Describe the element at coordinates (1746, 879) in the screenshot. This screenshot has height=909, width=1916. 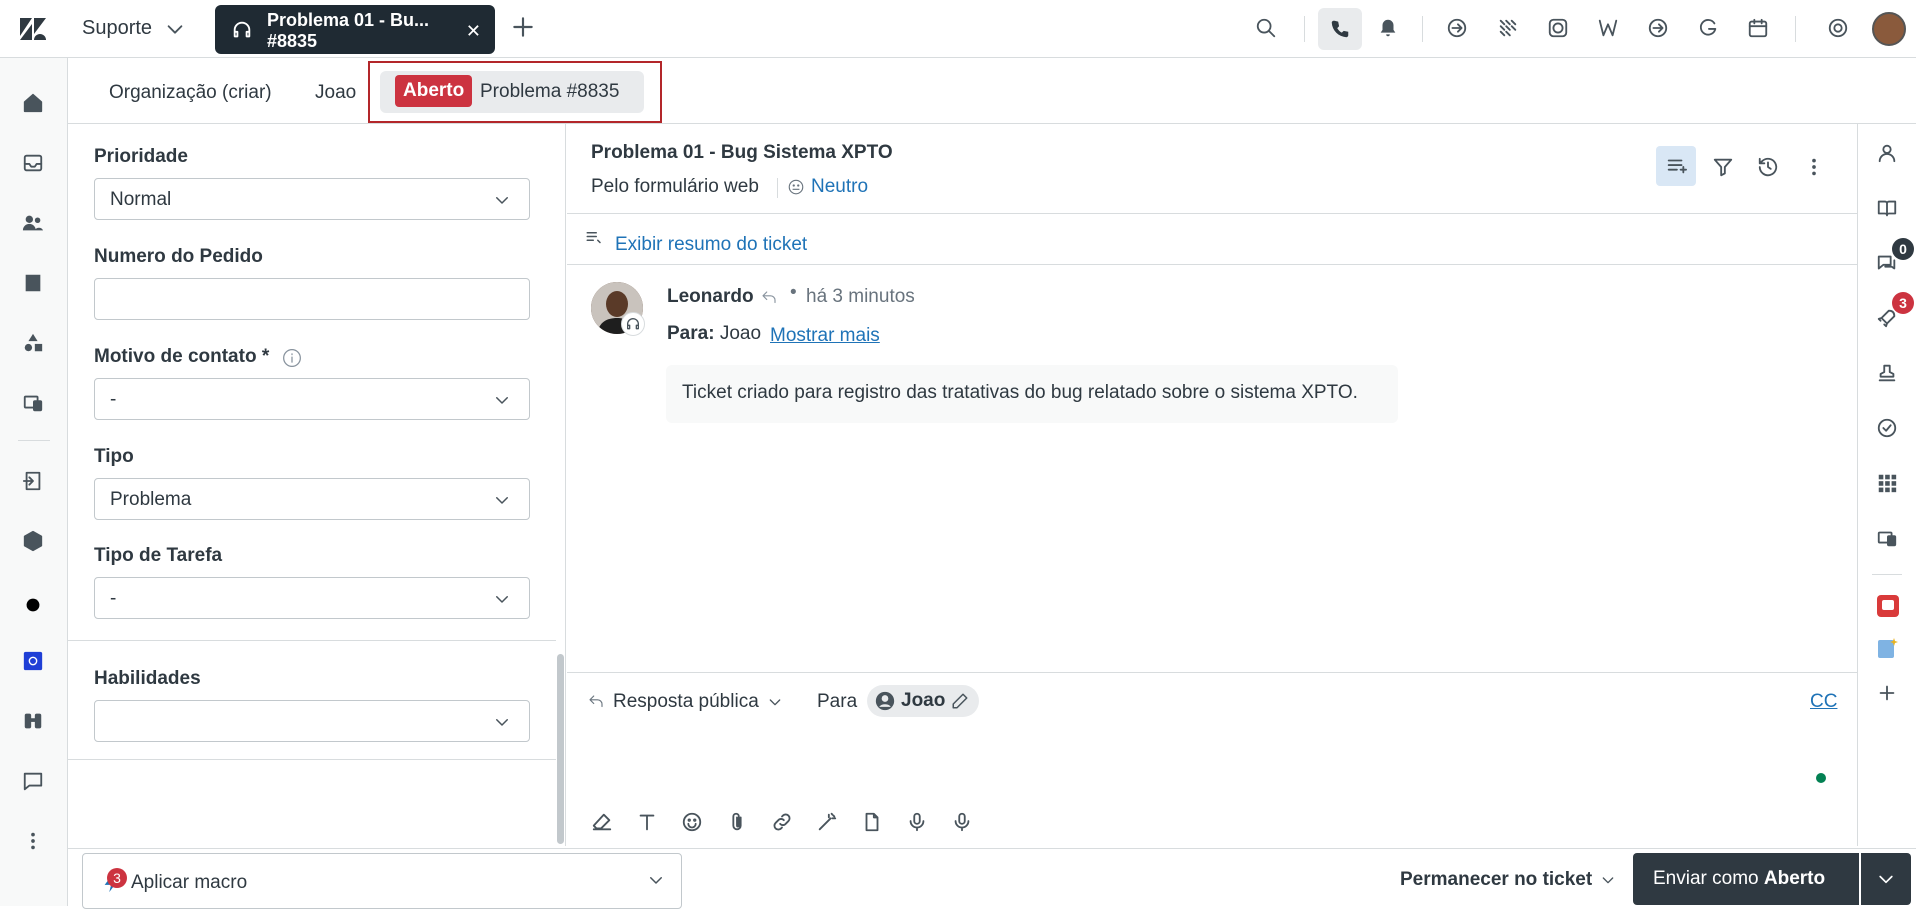
I see `submit-button: Enviar como Aberto` at that location.